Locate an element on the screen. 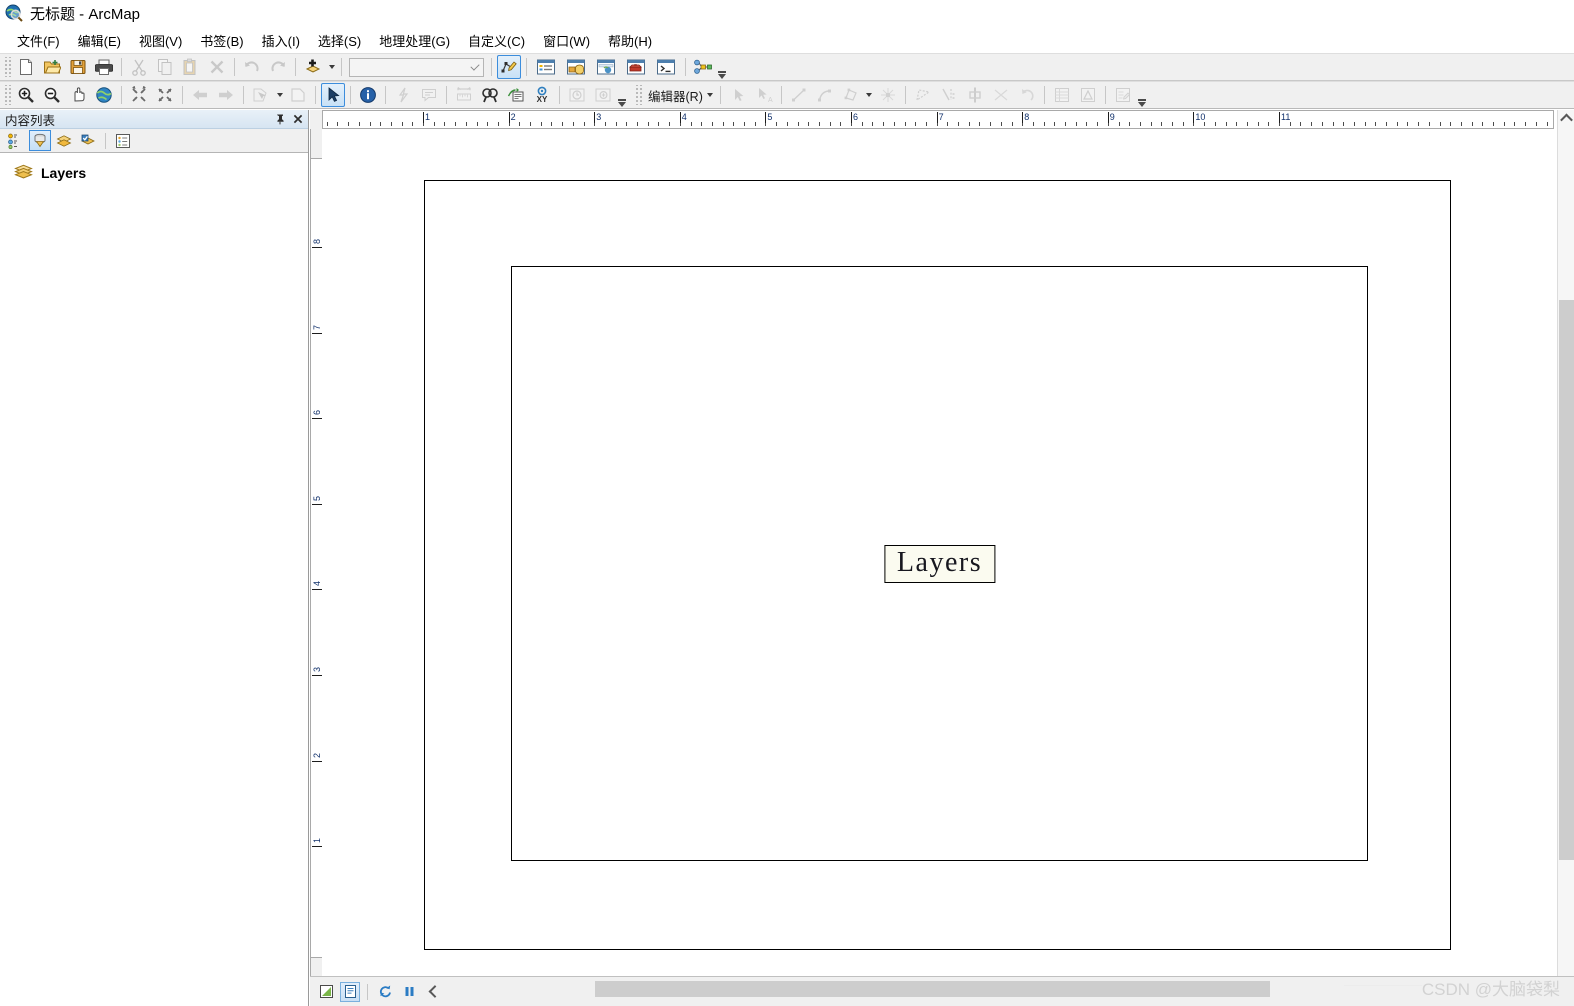 The height and width of the screenshot is (1006, 1574). list-by-selection-icon is located at coordinates (88, 140).